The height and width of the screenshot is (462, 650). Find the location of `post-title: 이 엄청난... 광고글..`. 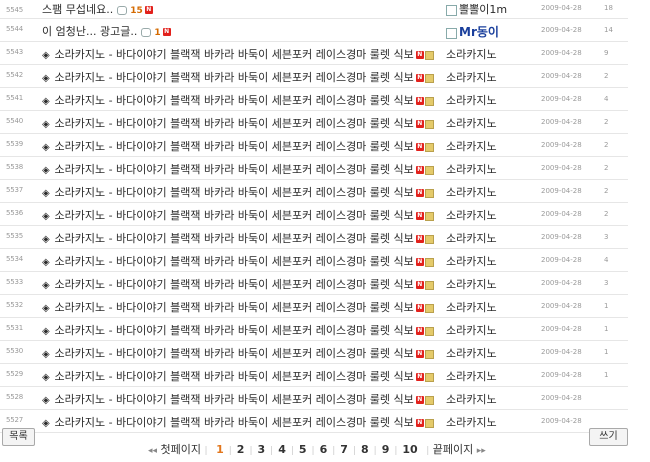

post-title: 이 엄청난... 광고글.. is located at coordinates (89, 31).